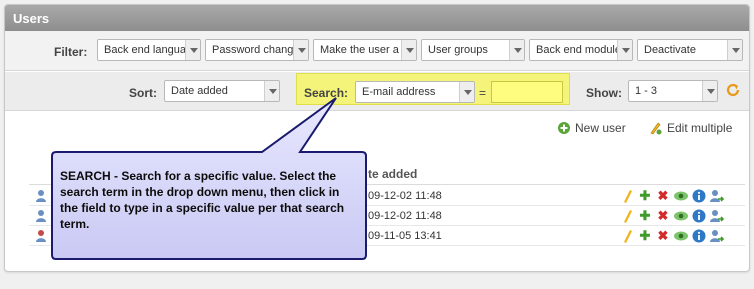 The height and width of the screenshot is (289, 754). What do you see at coordinates (483, 93) in the screenshot?
I see `equals-sign: =` at bounding box center [483, 93].